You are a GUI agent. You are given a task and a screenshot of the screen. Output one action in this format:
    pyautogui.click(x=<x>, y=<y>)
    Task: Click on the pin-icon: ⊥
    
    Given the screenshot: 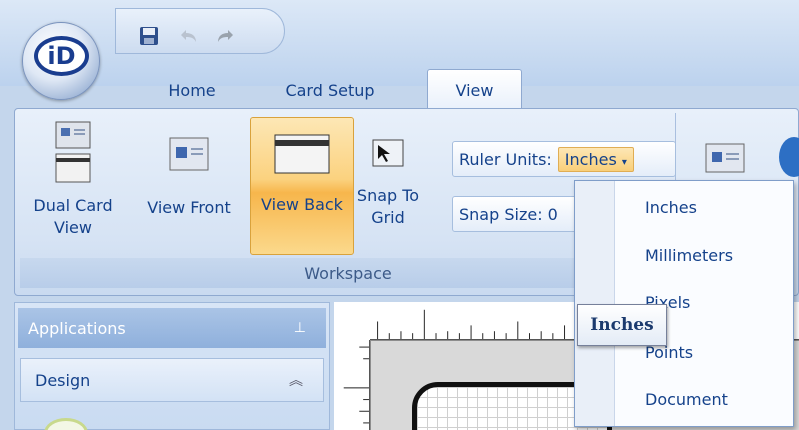 What is the action you would take?
    pyautogui.click(x=300, y=328)
    